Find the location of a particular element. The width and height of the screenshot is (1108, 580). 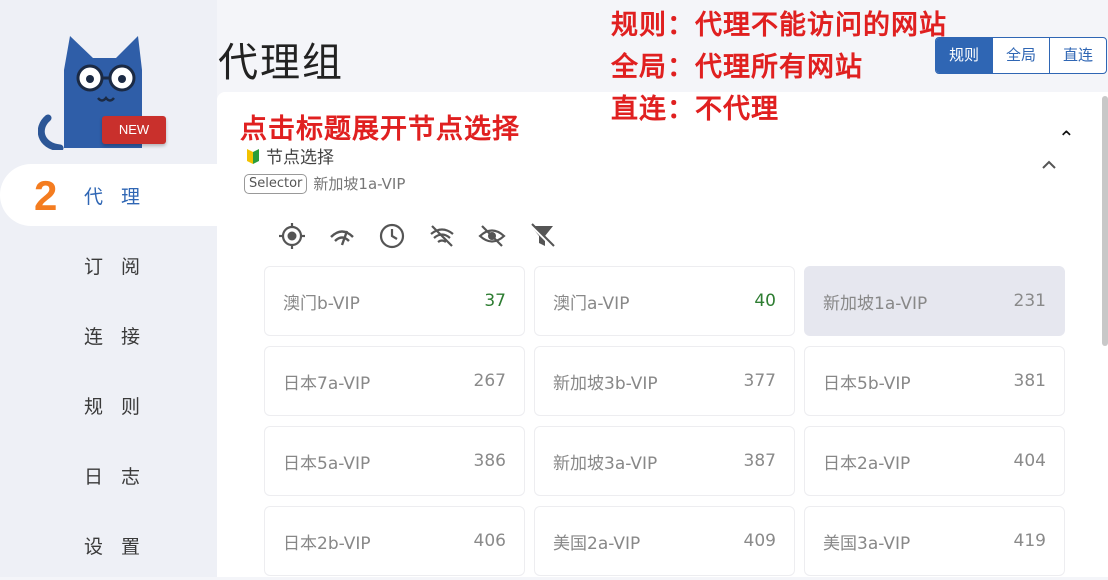

proxy-name: 日本2a-VIP is located at coordinates (867, 463).